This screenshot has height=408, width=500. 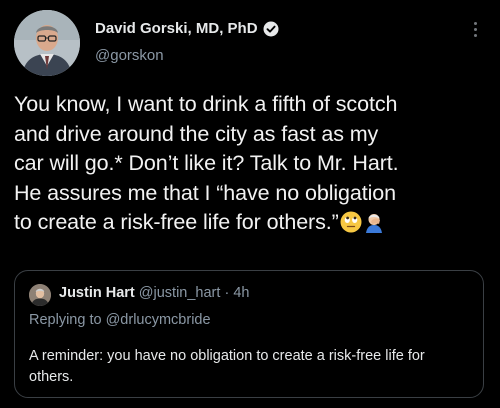 What do you see at coordinates (129, 55) in the screenshot?
I see `author-handle: @gorskon` at bounding box center [129, 55].